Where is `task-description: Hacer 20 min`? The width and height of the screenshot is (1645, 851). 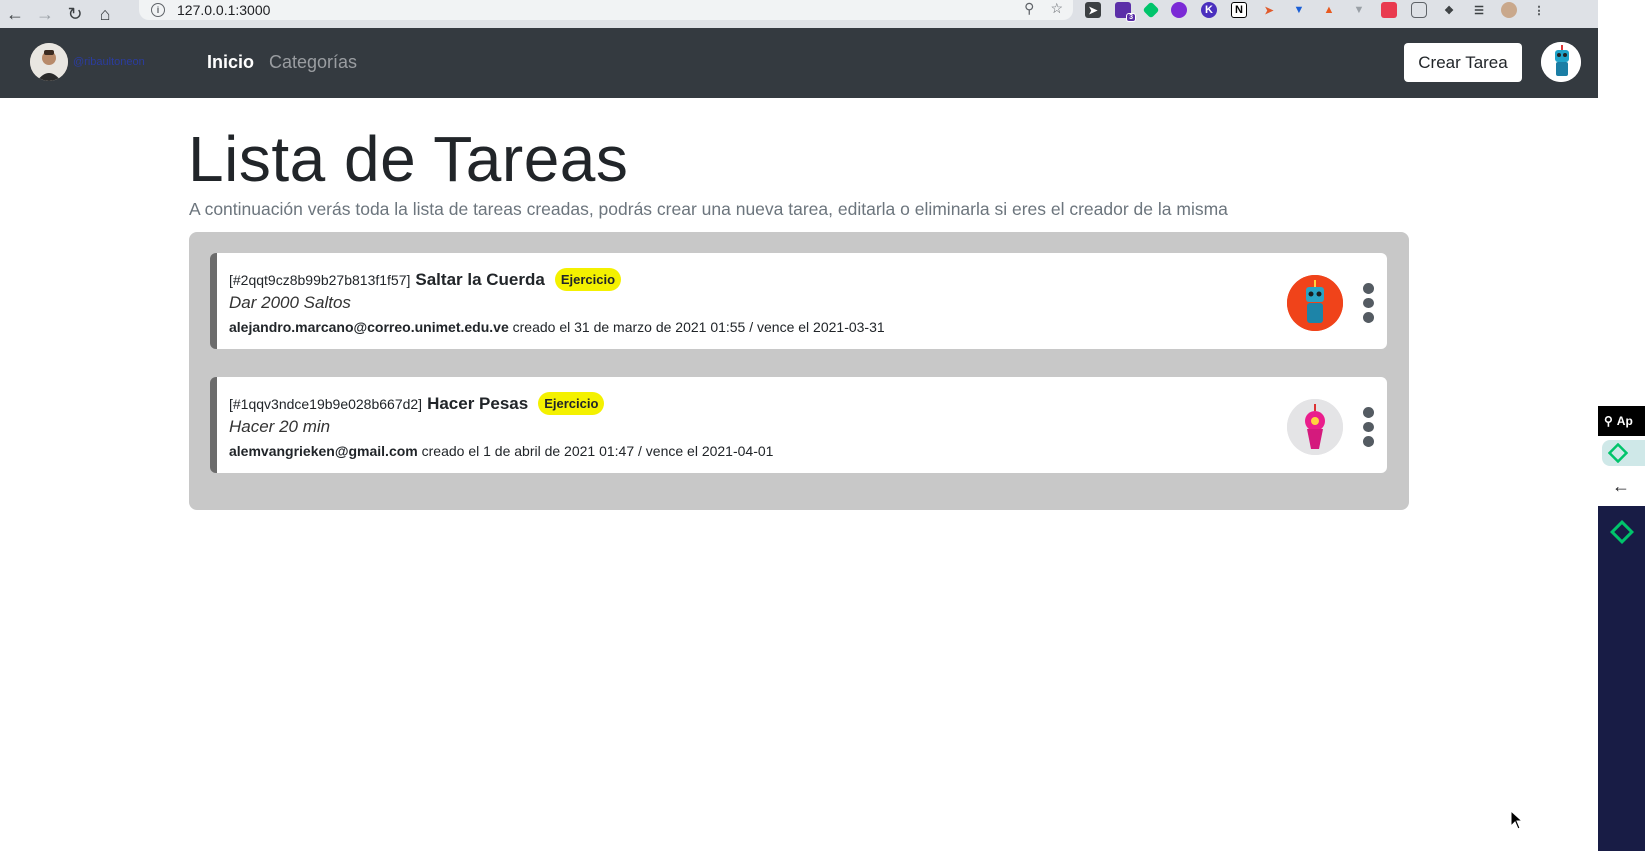 task-description: Hacer 20 min is located at coordinates (280, 426).